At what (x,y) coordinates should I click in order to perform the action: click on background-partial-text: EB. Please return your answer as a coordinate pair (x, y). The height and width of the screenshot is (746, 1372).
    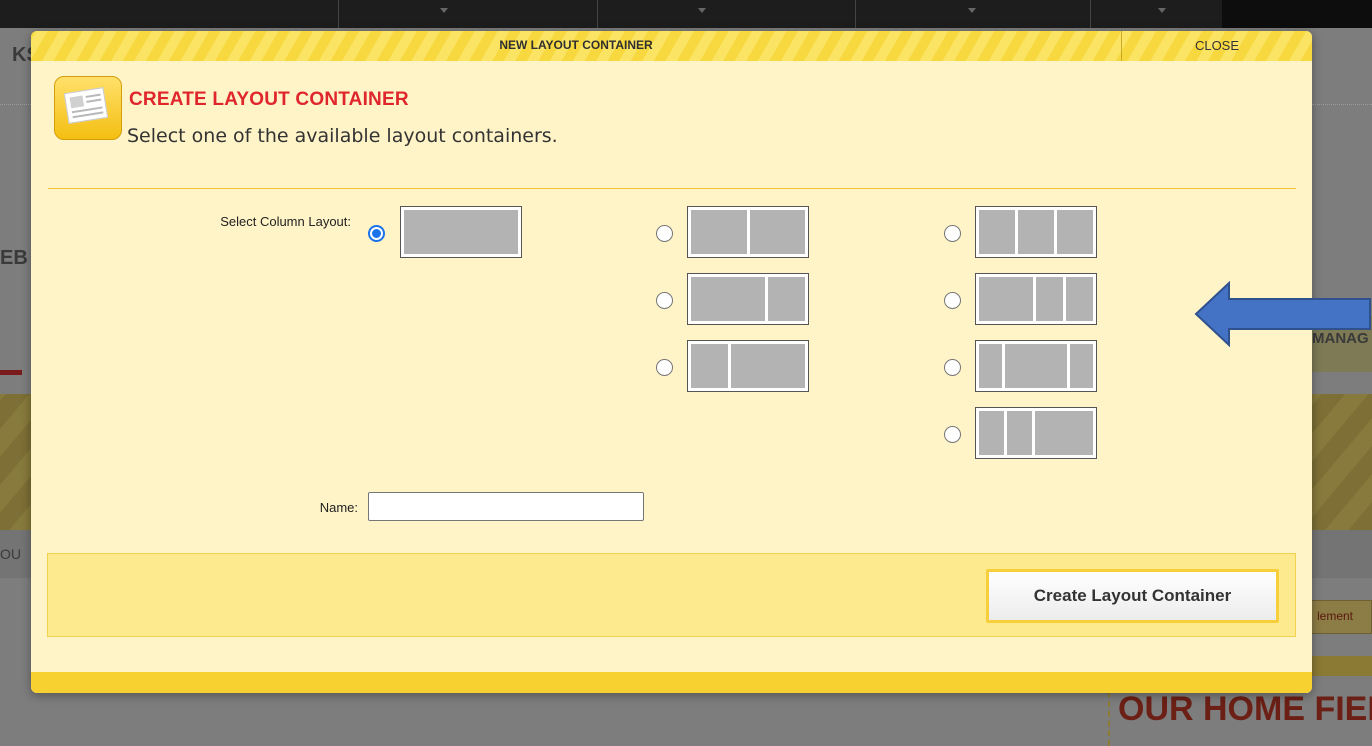
    Looking at the image, I should click on (14, 258).